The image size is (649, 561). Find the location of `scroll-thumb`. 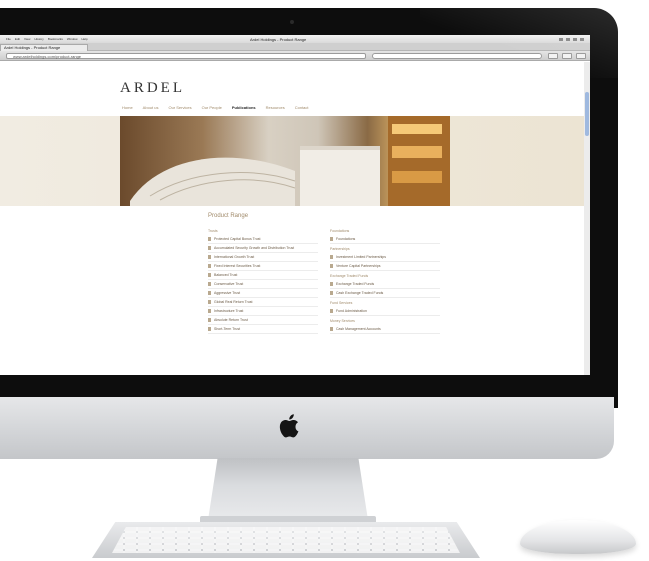

scroll-thumb is located at coordinates (587, 114).